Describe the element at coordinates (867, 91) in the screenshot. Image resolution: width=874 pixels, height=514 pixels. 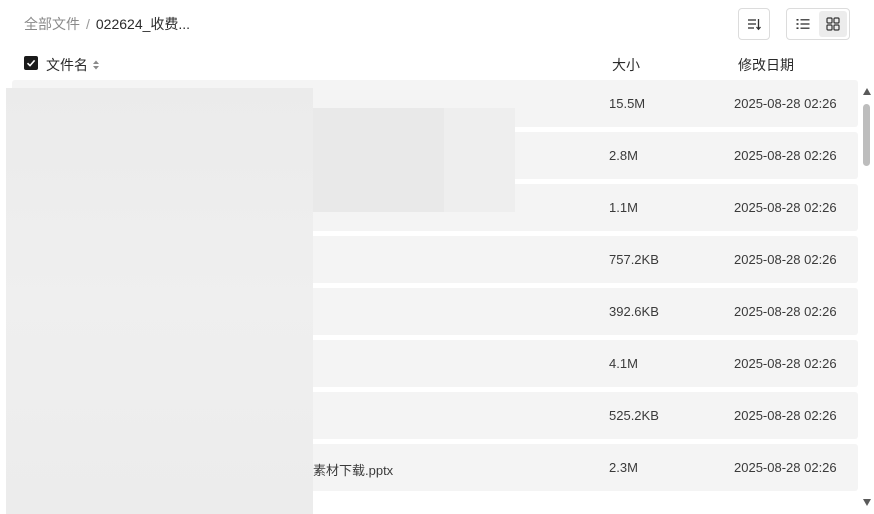
I see `scroll-up-arrow-icon` at that location.